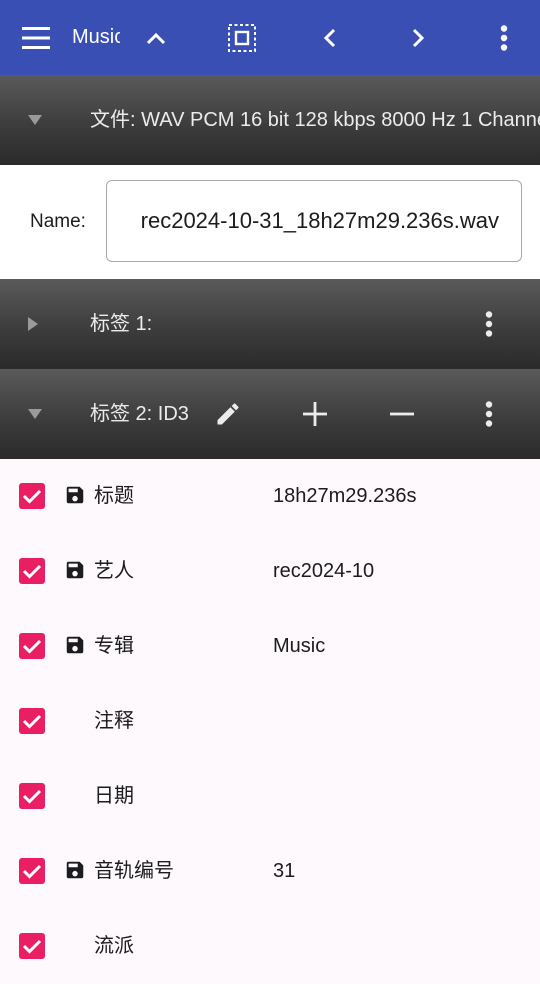 This screenshot has height=984, width=540. Describe the element at coordinates (270, 571) in the screenshot. I see `tag-field-row: 艺人 rec2024-10` at that location.